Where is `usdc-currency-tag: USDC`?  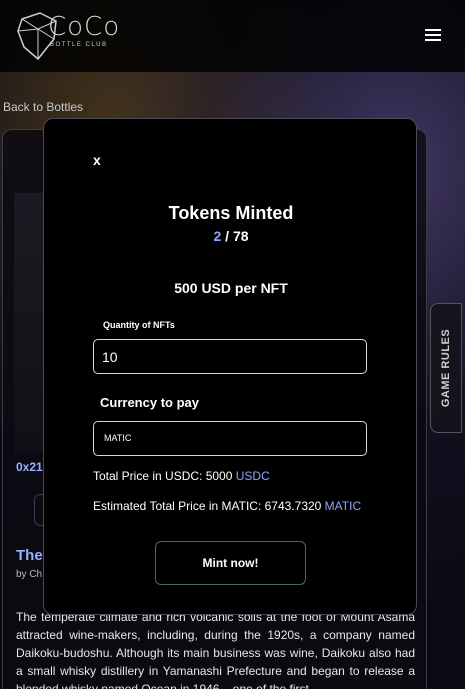 usdc-currency-tag: USDC is located at coordinates (252, 476).